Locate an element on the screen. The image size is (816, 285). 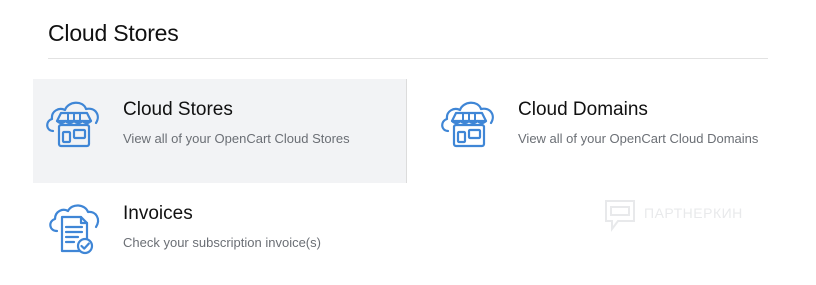
chat-bubble-icon is located at coordinates (620, 216).